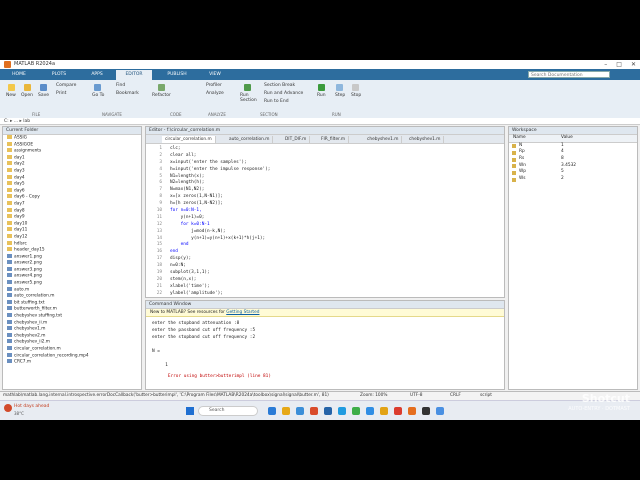  I want to click on folder-item: bit stuffing.txt, so click(72, 303).